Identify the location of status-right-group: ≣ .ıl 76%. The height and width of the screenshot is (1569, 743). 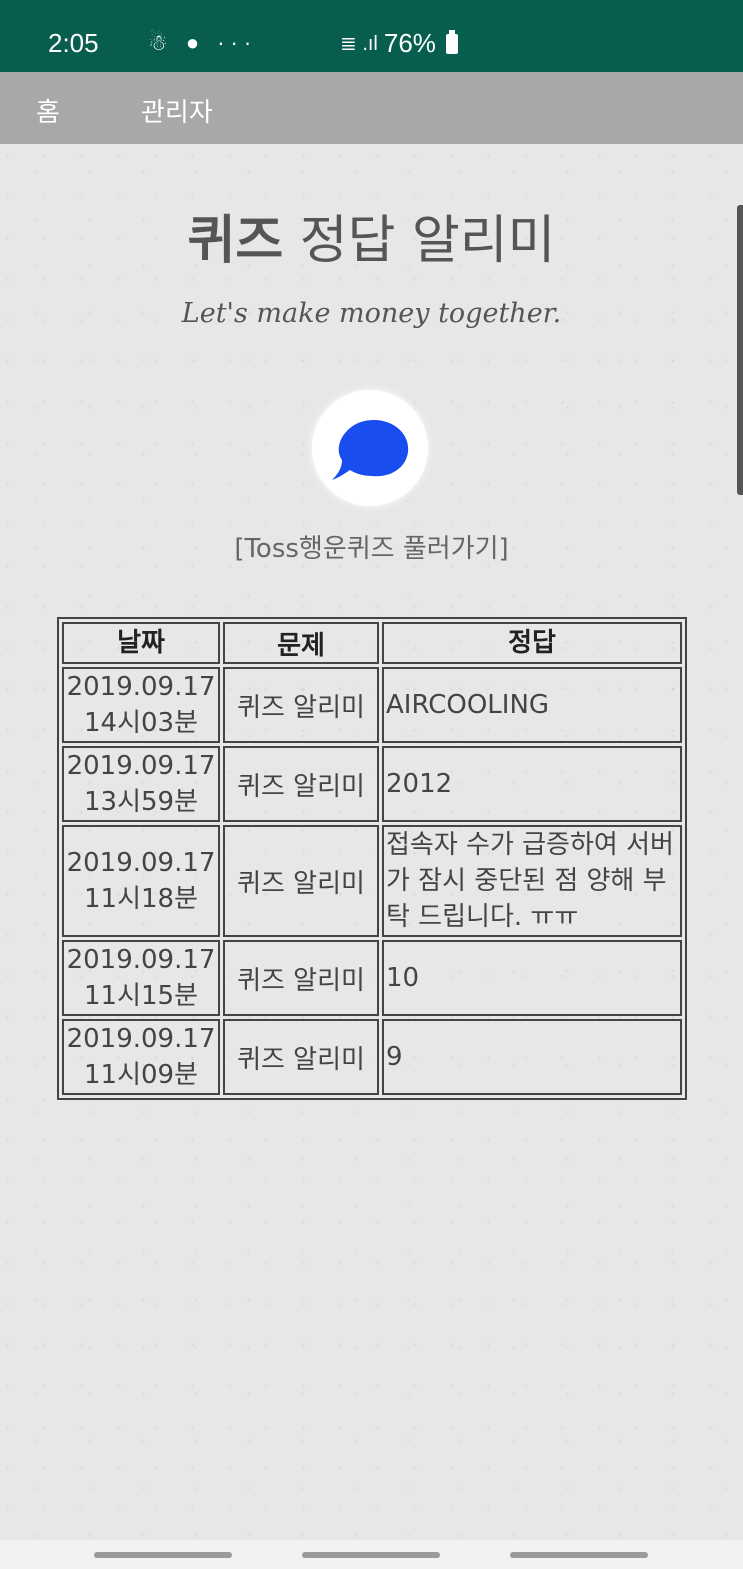
(399, 43).